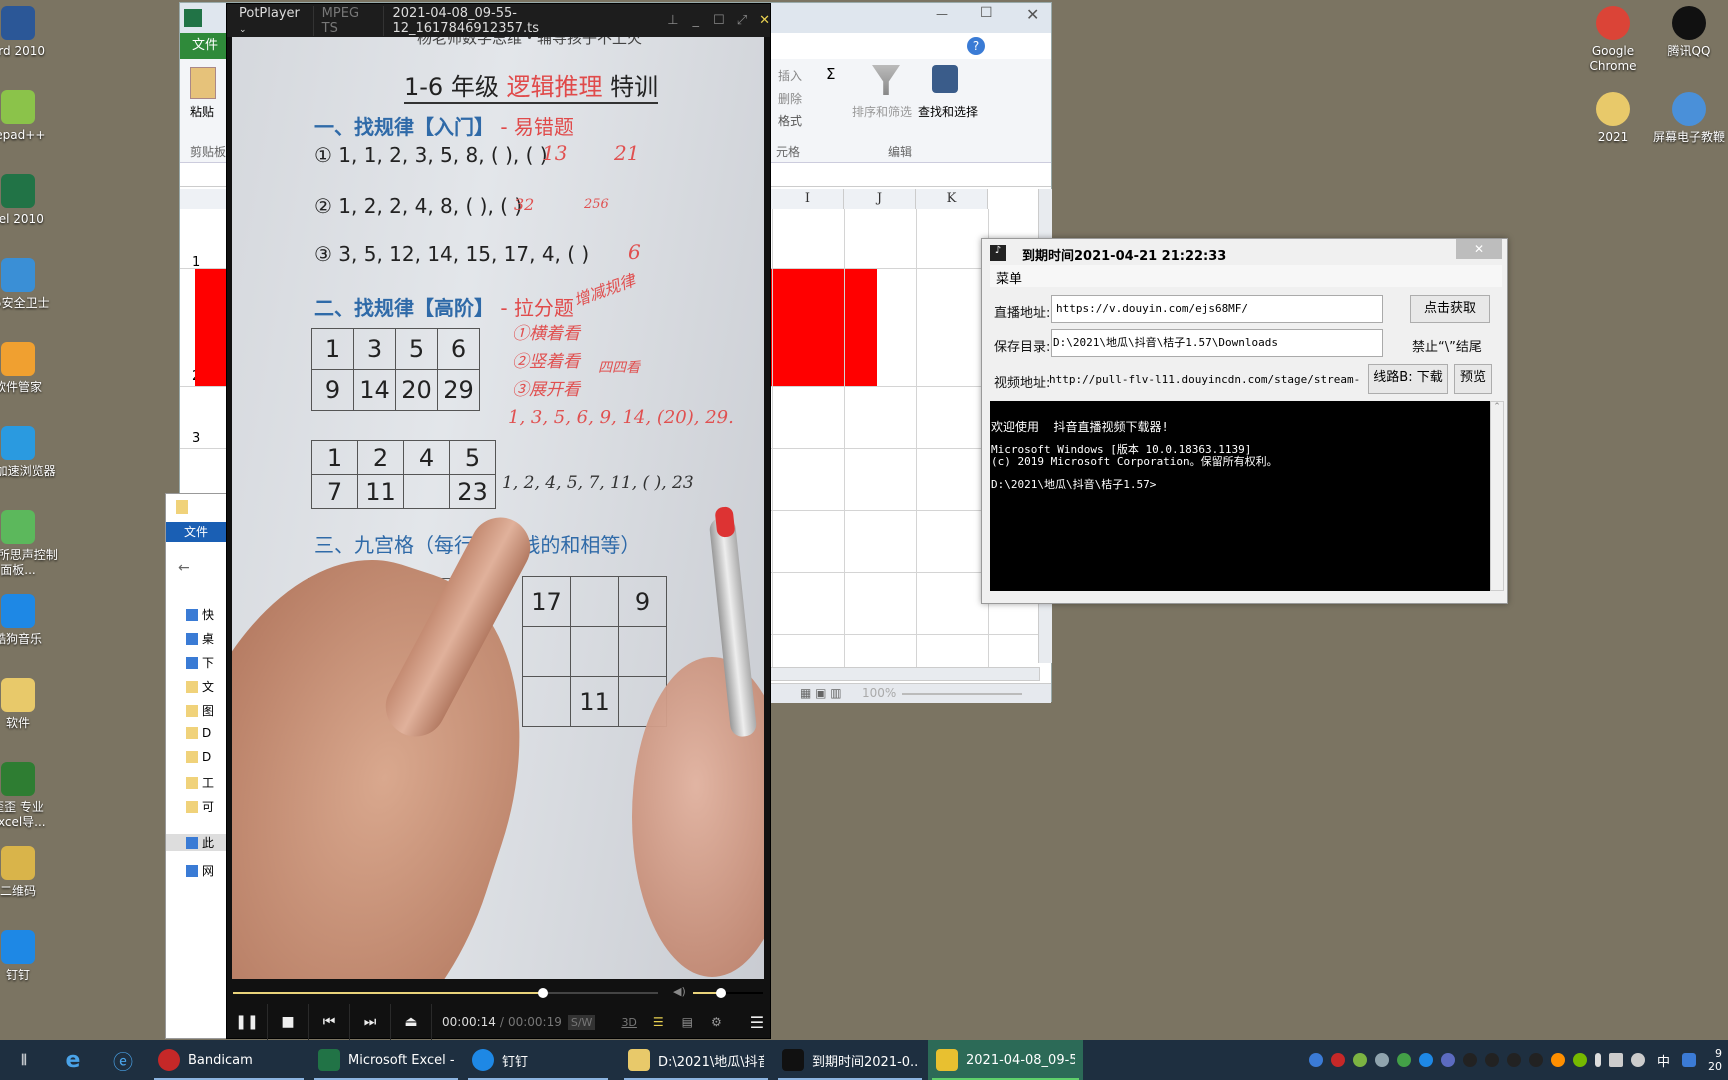 This screenshot has width=1728, height=1080. What do you see at coordinates (200, 782) in the screenshot?
I see `nav-item: 工` at bounding box center [200, 782].